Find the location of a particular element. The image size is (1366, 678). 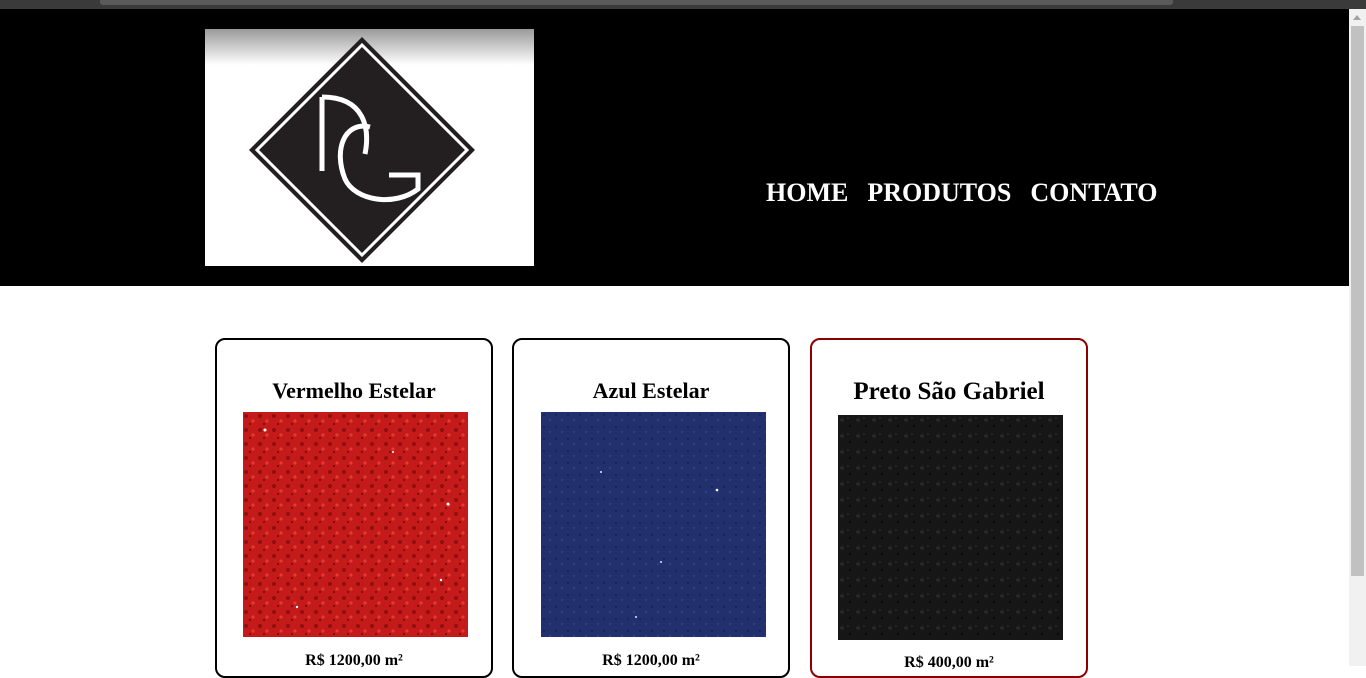

product-title: Preto São Gabriel is located at coordinates (949, 391).